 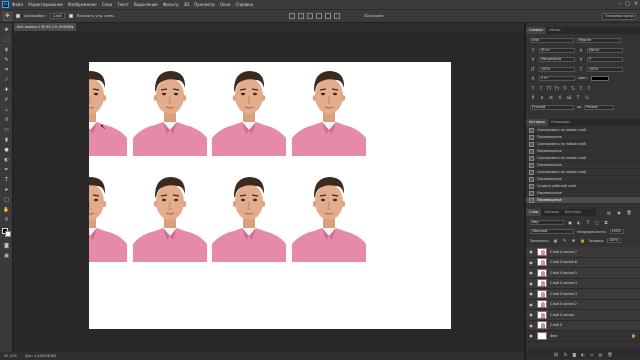 What do you see at coordinates (552, 40) in the screenshot?
I see `font-family-field: Arial` at bounding box center [552, 40].